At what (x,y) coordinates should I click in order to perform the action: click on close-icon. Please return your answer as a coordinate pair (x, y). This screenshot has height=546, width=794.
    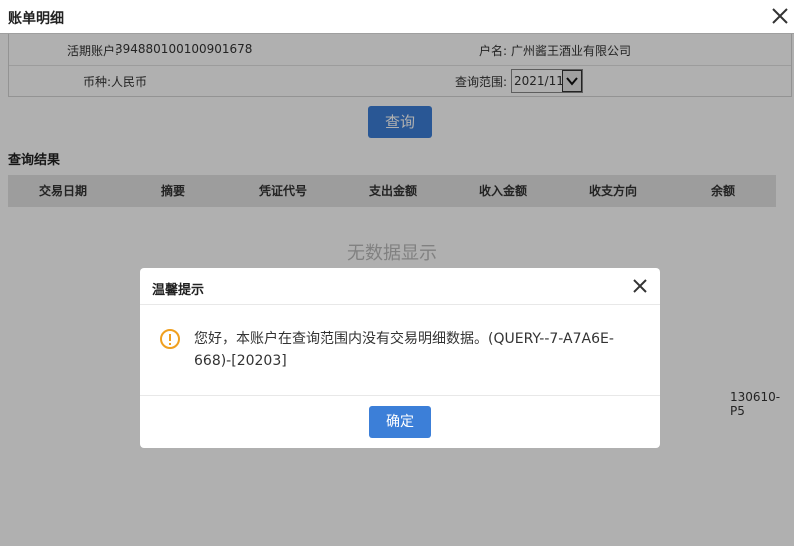
    Looking at the image, I should click on (780, 16).